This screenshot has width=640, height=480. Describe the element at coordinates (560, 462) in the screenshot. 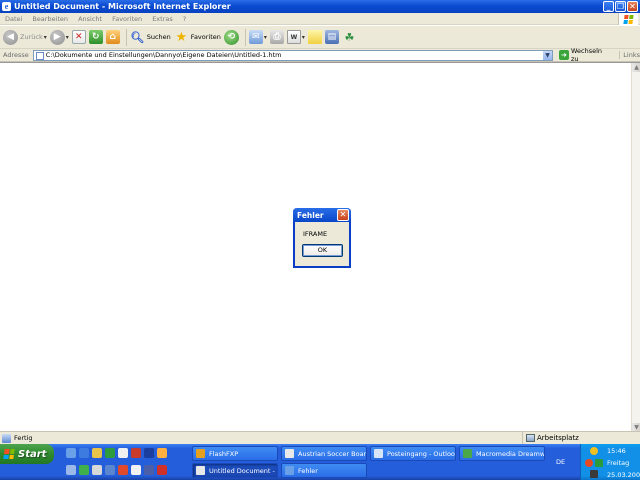

I see `language-indicator: DE` at that location.